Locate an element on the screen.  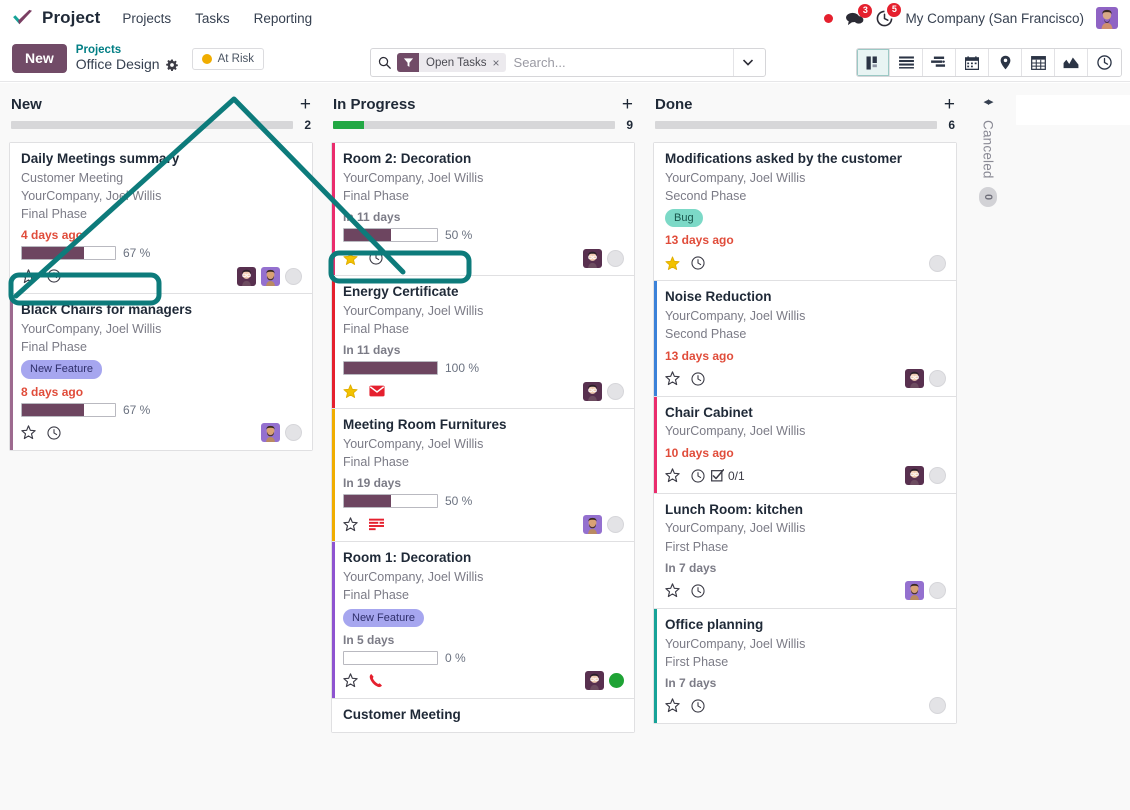
search-bar: Open Tasks × is located at coordinates (568, 62).